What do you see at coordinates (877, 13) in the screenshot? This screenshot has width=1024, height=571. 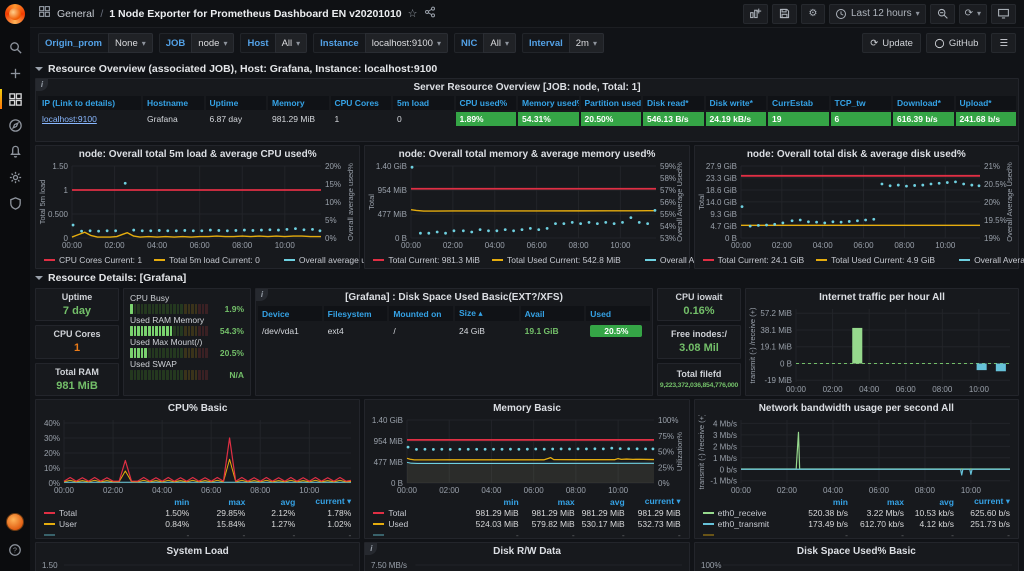 I see `time-range-picker: Last 12 hours ▾` at bounding box center [877, 13].